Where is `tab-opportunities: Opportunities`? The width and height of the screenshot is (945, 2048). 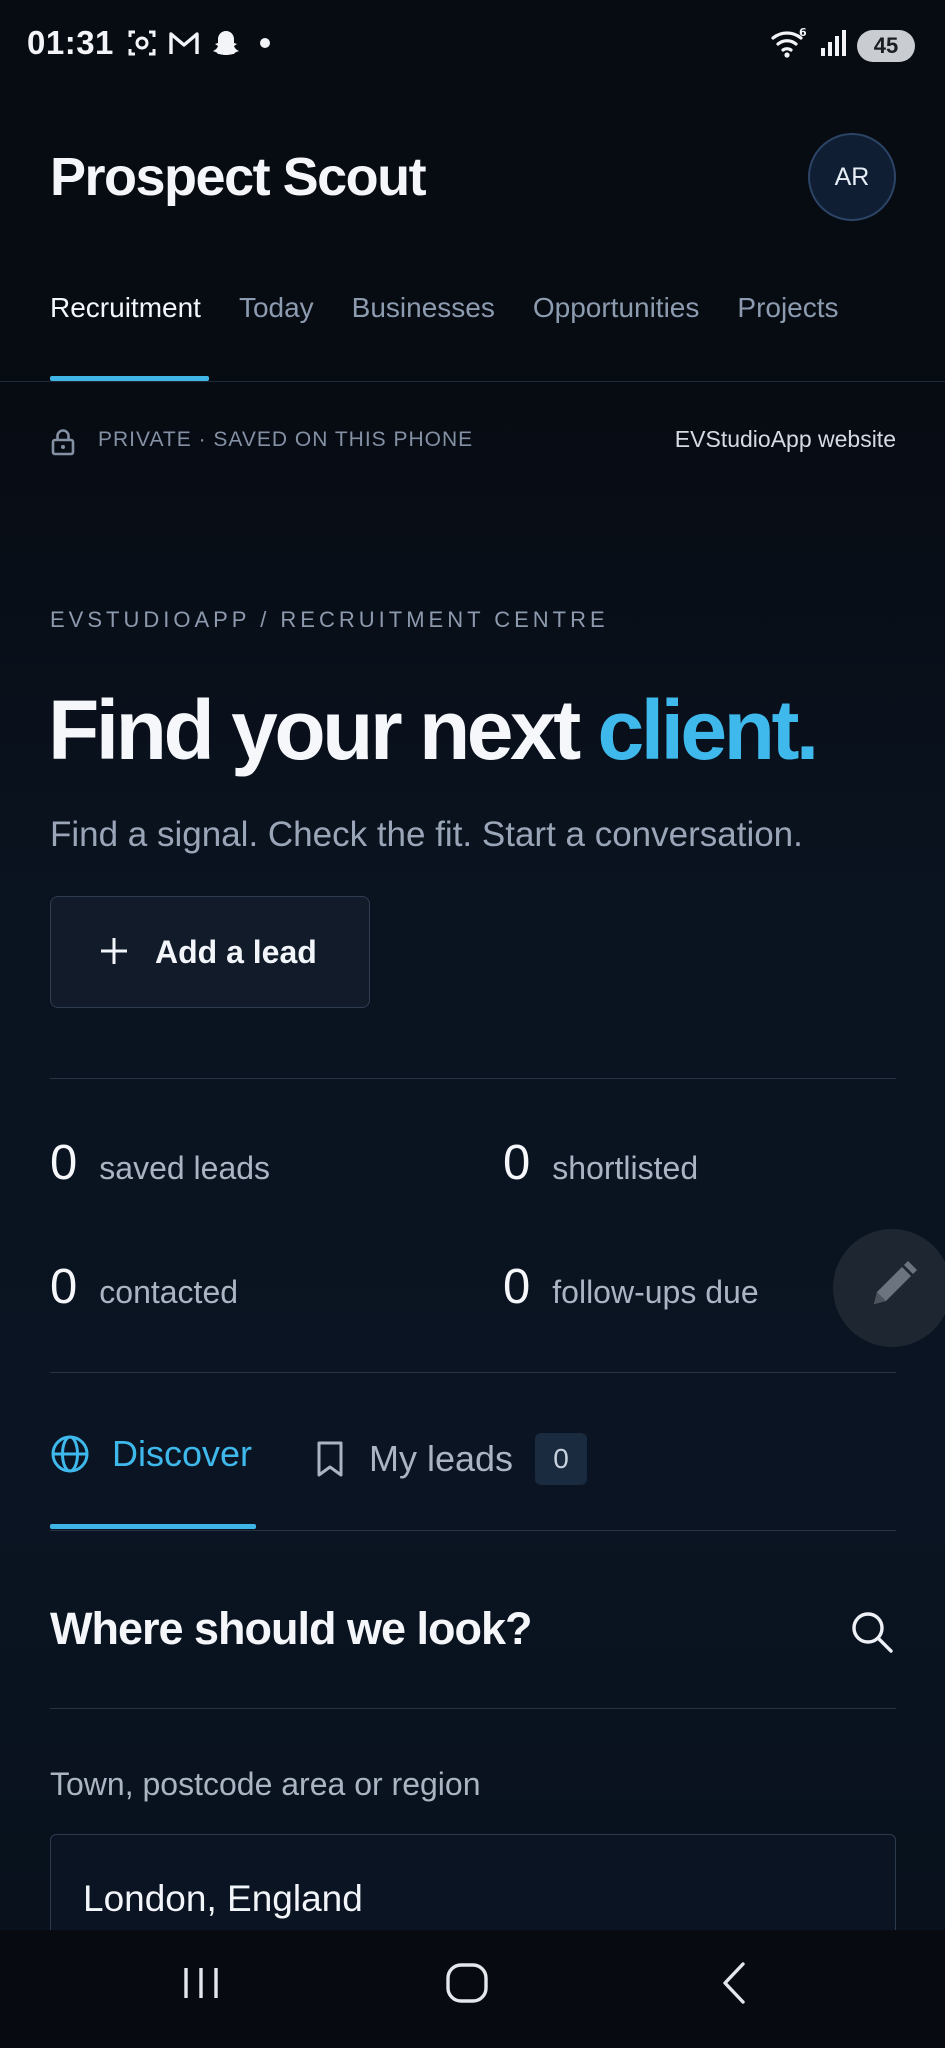 tab-opportunities: Opportunities is located at coordinates (616, 308).